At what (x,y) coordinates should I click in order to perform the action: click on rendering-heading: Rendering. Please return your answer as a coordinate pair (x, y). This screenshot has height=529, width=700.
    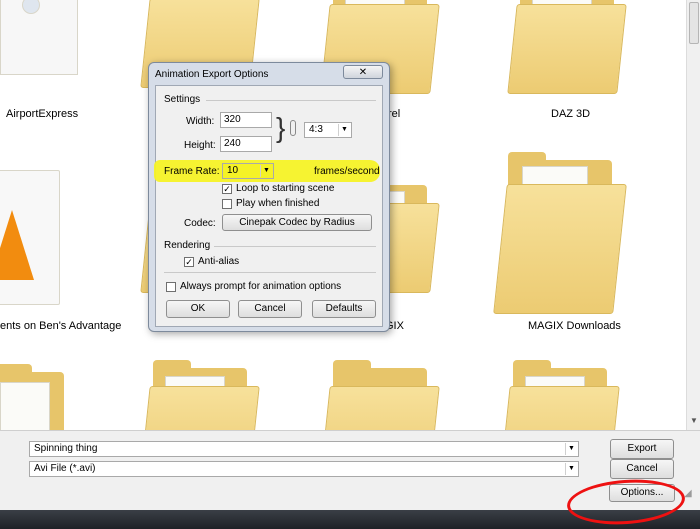
    Looking at the image, I should click on (187, 245).